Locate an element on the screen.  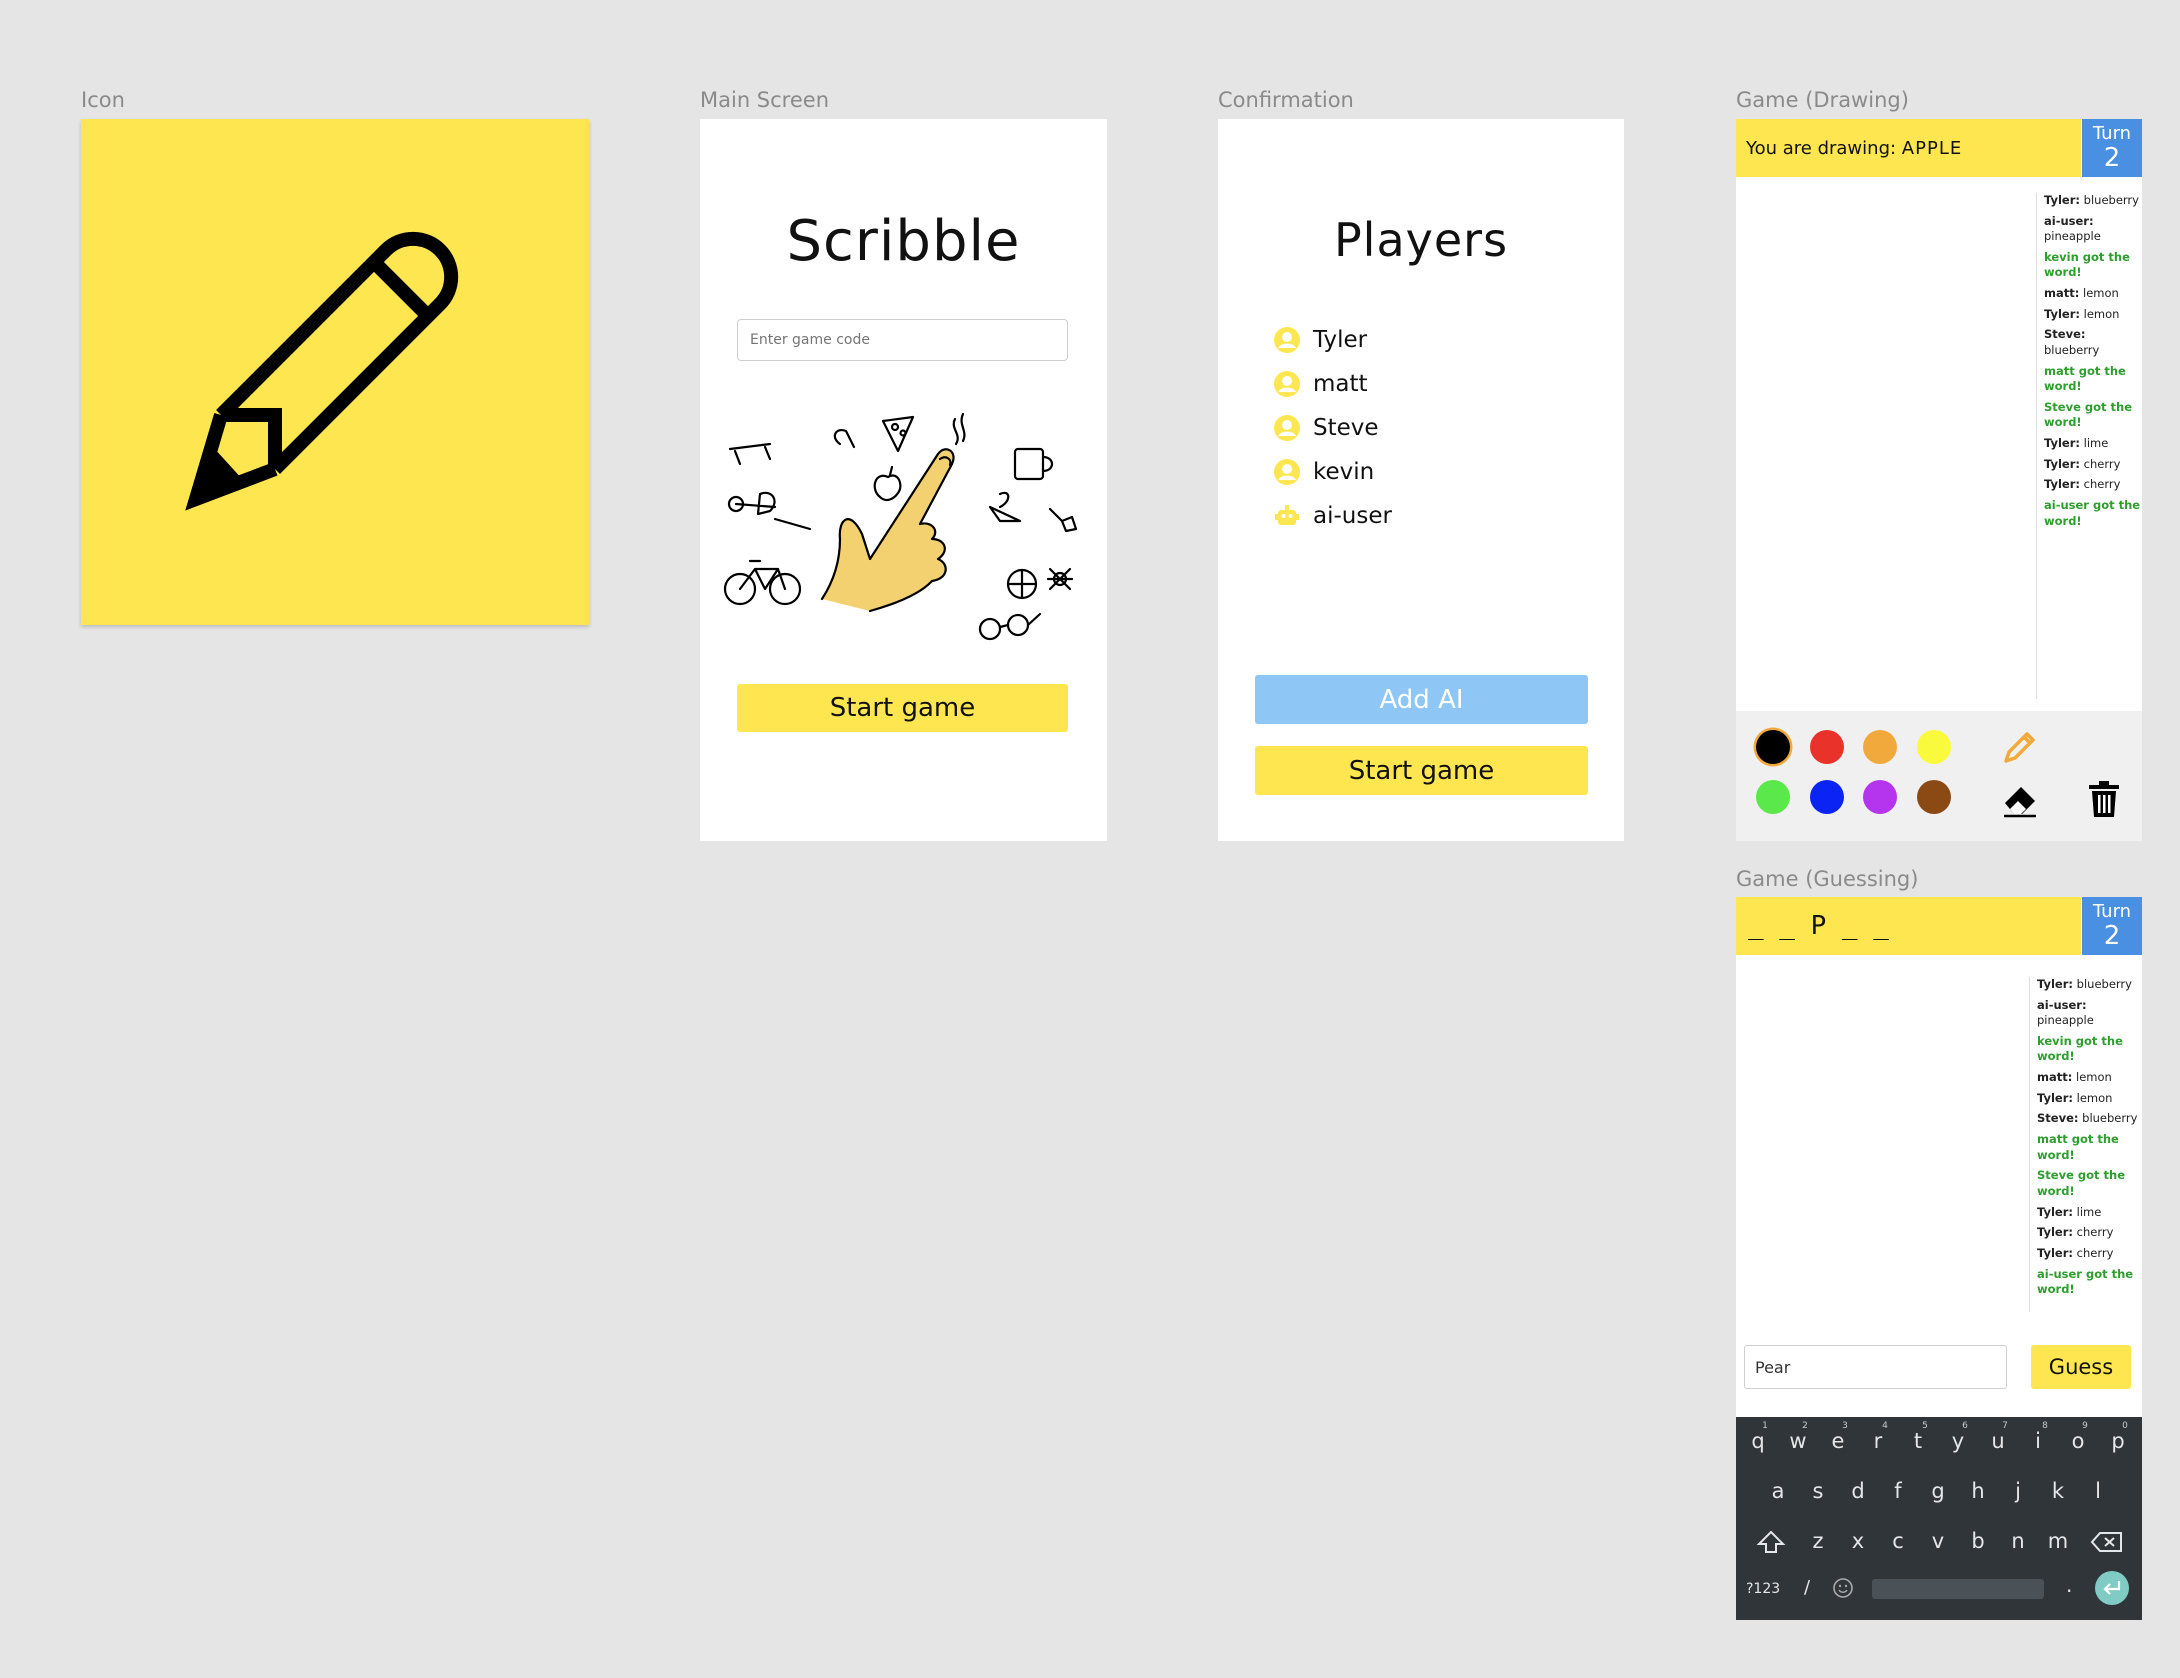
chat-system-message: Steve got the word! is located at coordinates (2088, 414).